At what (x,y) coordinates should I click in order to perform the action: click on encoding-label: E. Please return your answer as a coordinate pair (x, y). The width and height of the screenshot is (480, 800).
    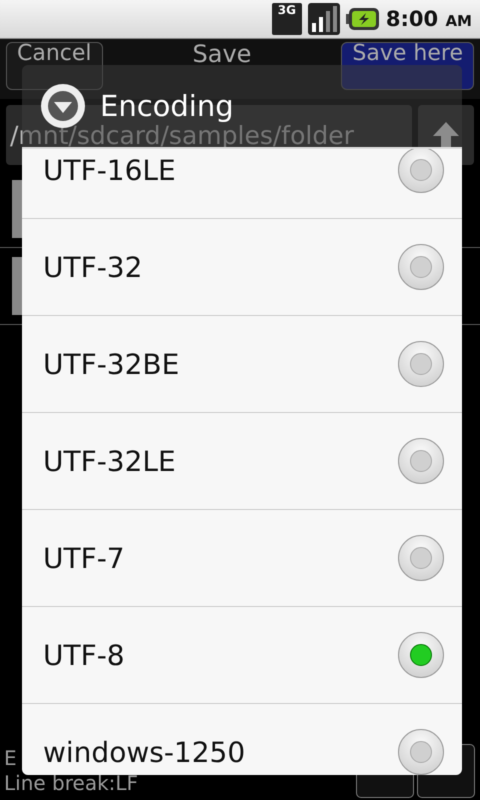
    Looking at the image, I should click on (10, 758).